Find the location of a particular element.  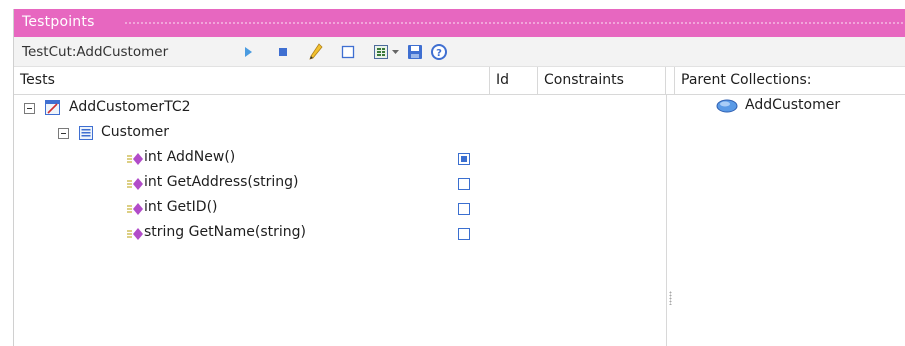

run-icon is located at coordinates (248, 52).